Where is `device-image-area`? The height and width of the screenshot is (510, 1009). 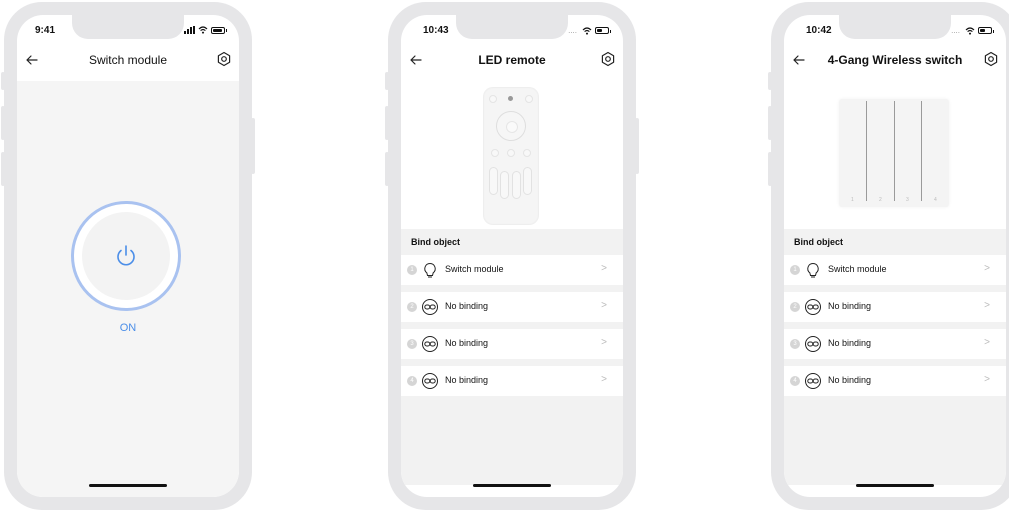 device-image-area is located at coordinates (512, 161).